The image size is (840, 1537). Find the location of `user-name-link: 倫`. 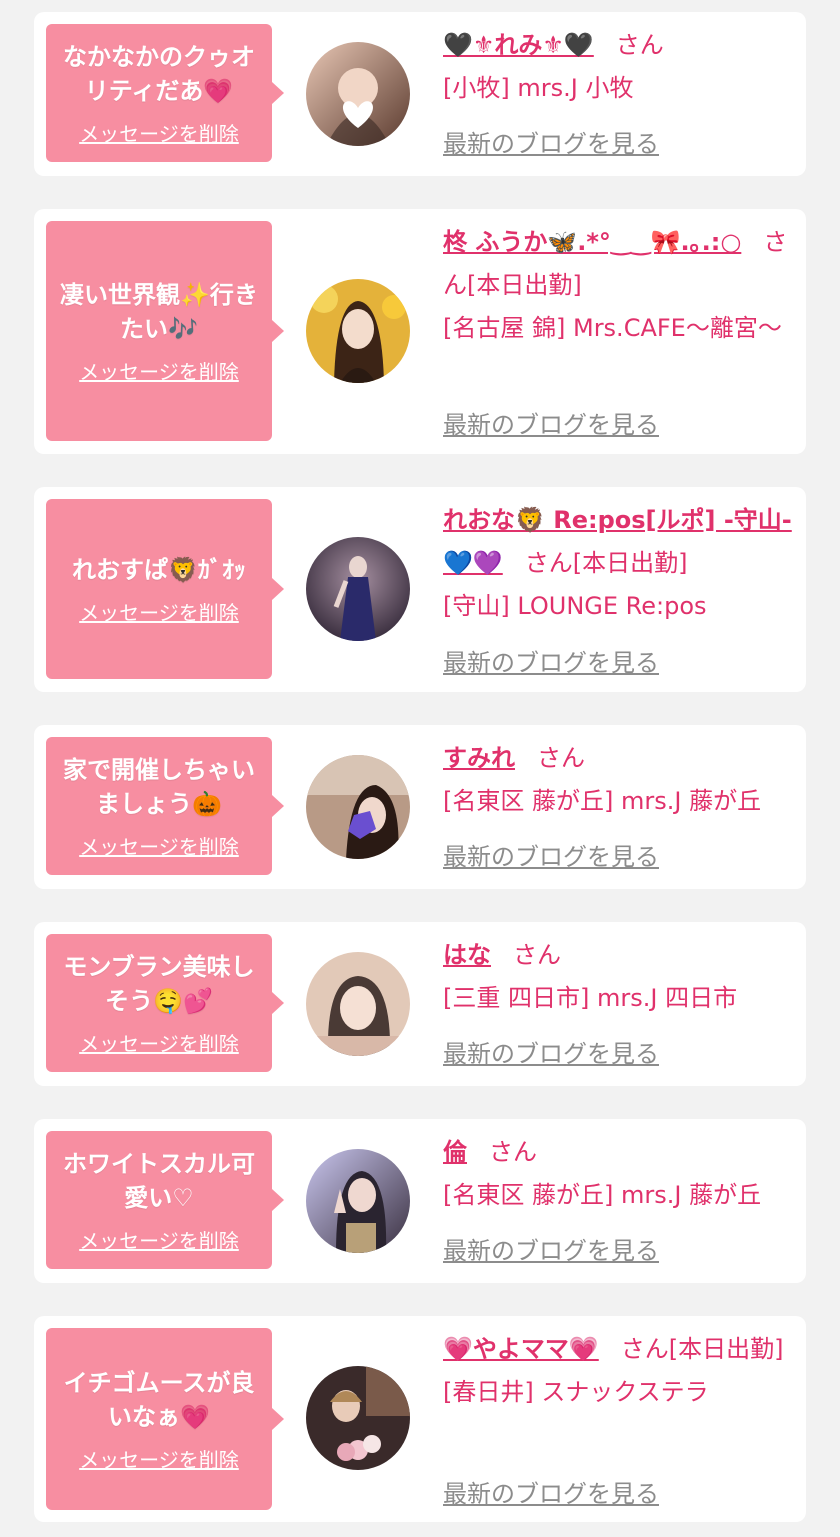

user-name-link: 倫 is located at coordinates (455, 1152).